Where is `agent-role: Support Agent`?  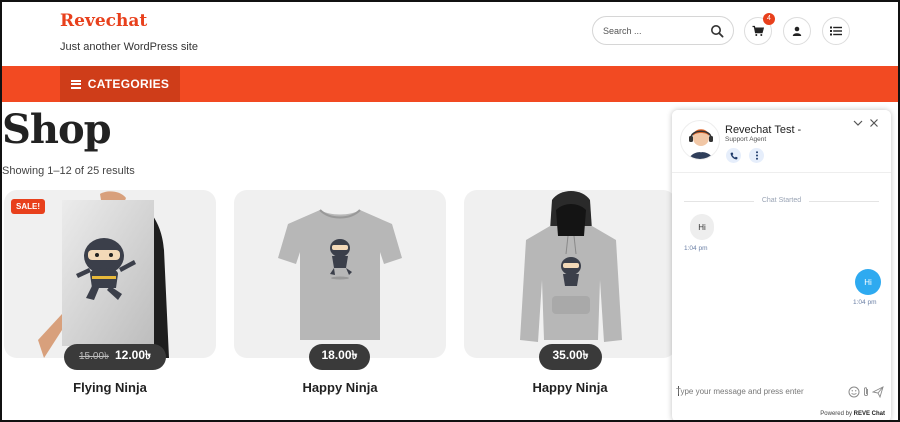
agent-role: Support Agent is located at coordinates (746, 139).